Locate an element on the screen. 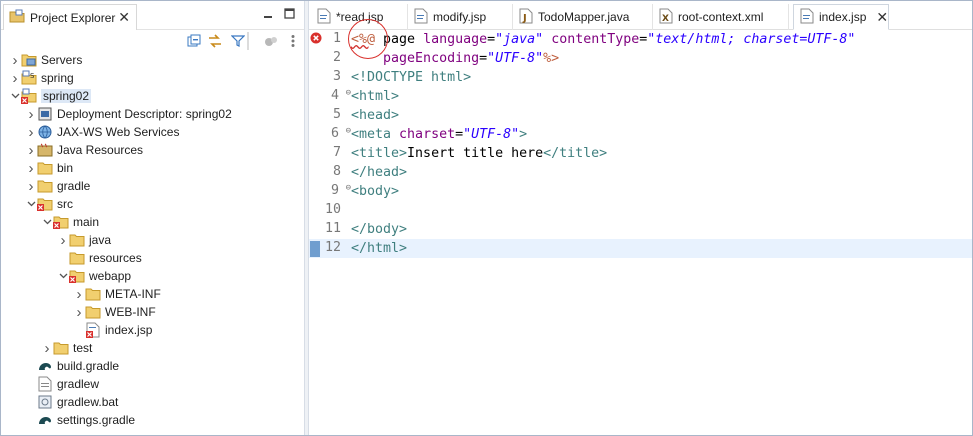 Image resolution: width=973 pixels, height=436 pixels. line-number-gutter: 1 2 3 4 ⊖ 5 6 ⊖ 7 8 9 ⊖ 10 11 12 is located at coordinates (330, 232).